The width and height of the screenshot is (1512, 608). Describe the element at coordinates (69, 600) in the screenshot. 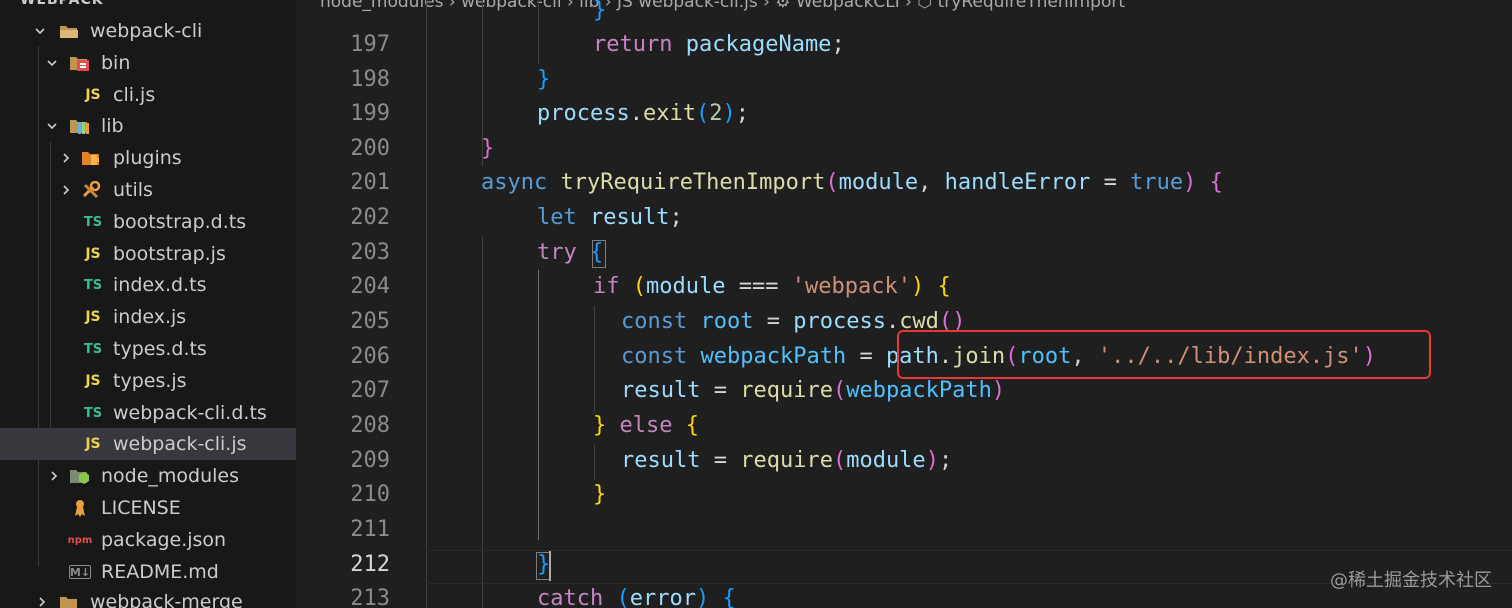

I see `folder-icon` at that location.